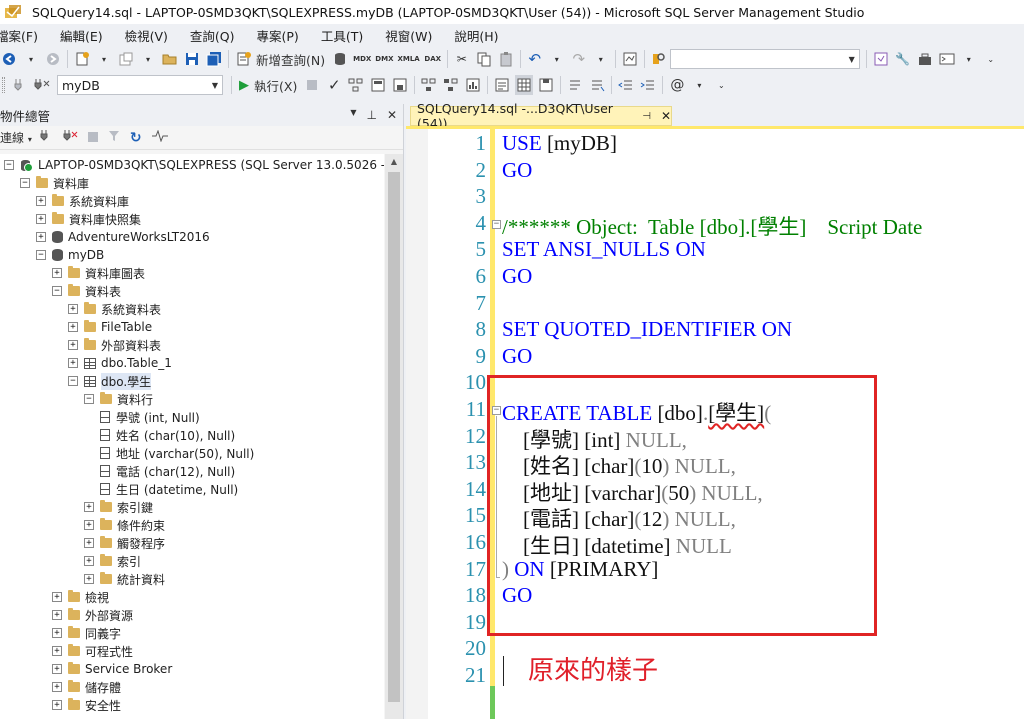  I want to click on dax-query-icon: DAX, so click(433, 59).